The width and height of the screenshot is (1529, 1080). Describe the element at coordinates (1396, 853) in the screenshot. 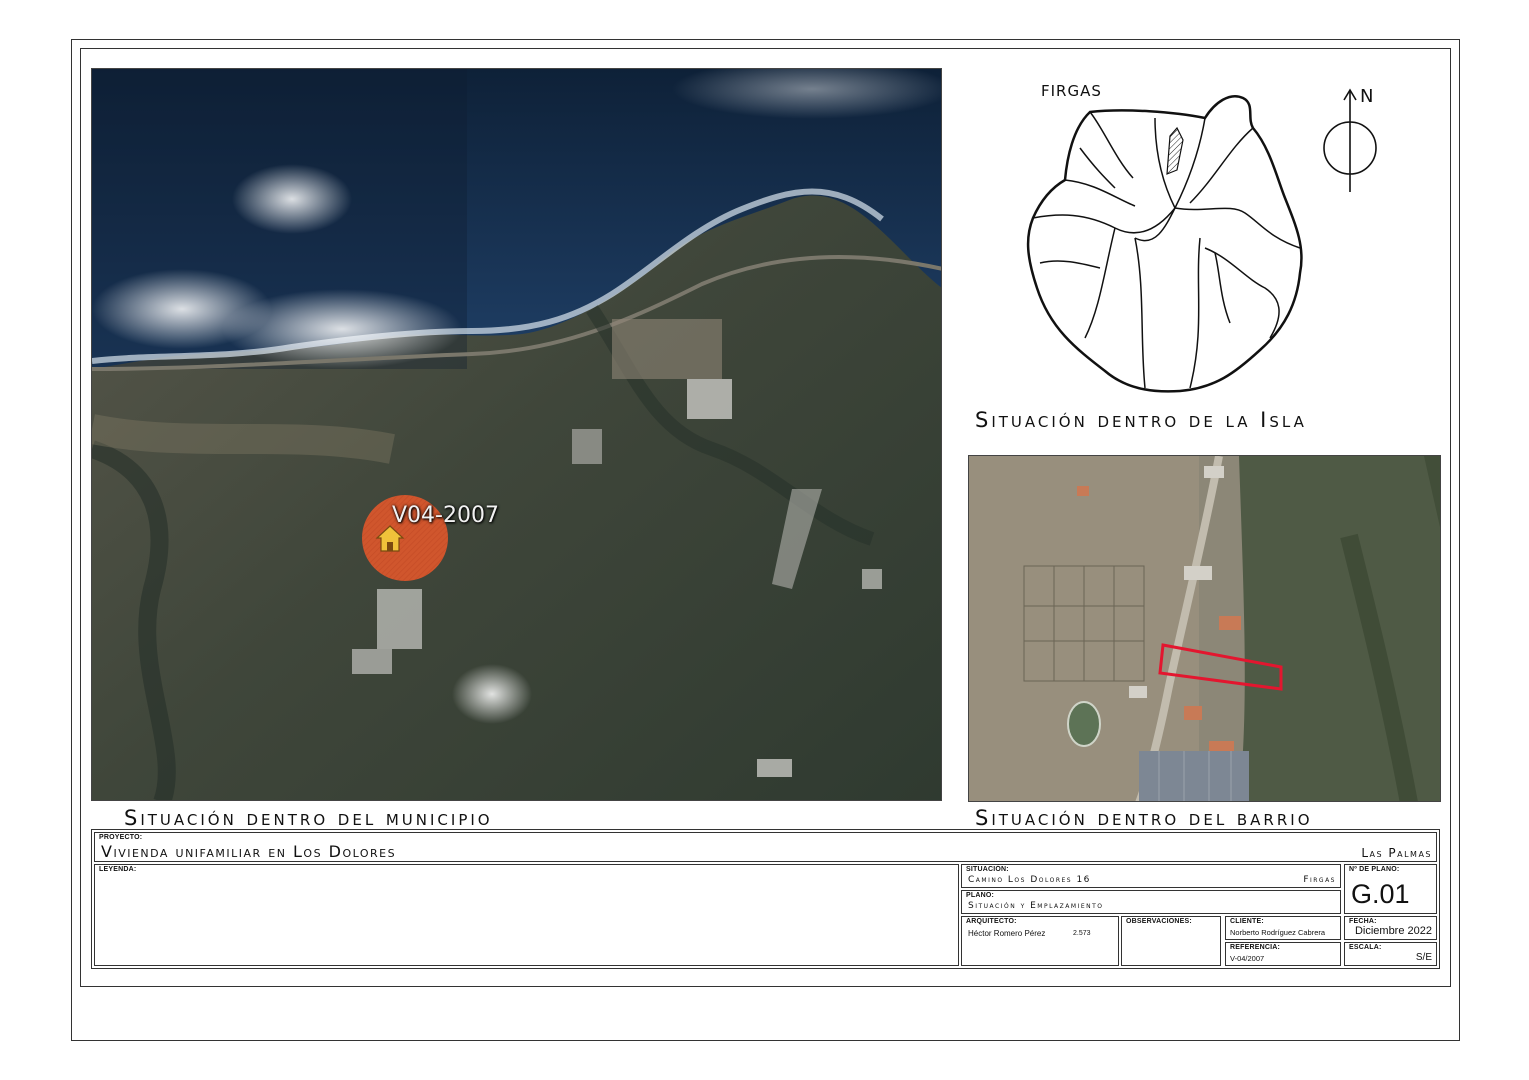

I see `location-city: Las Palmas` at that location.